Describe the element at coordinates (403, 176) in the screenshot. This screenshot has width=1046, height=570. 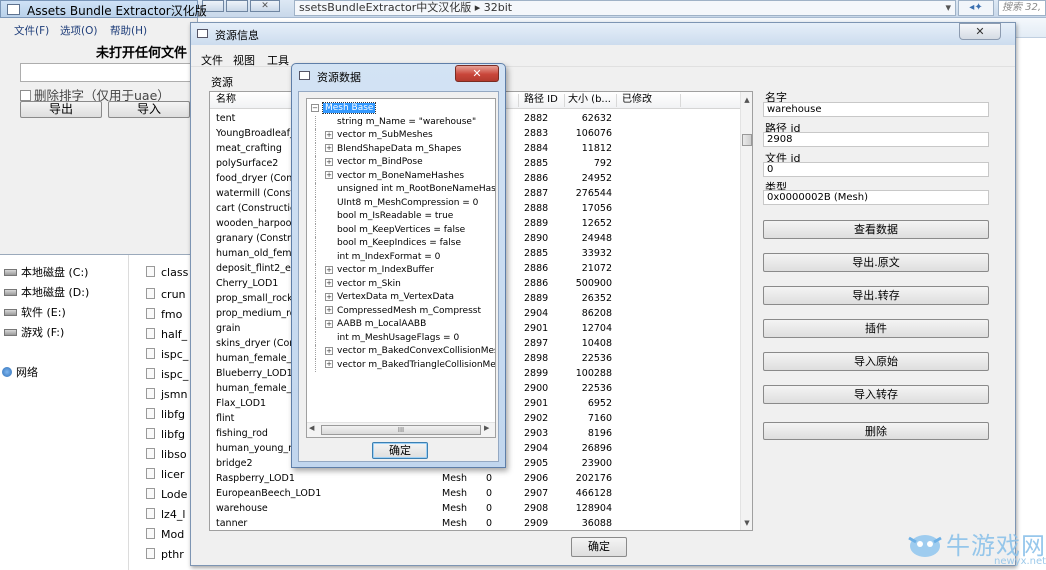
I see `tree-node: + vector m_BoneNameHashes` at that location.